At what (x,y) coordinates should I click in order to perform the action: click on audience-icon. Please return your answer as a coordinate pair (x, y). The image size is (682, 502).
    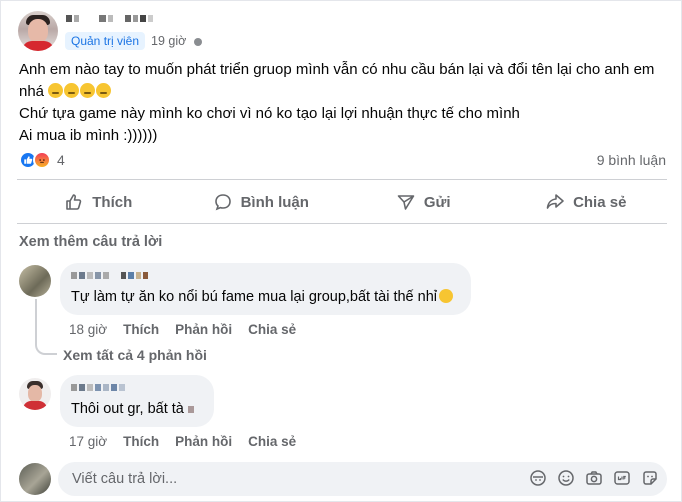
    Looking at the image, I should click on (198, 42).